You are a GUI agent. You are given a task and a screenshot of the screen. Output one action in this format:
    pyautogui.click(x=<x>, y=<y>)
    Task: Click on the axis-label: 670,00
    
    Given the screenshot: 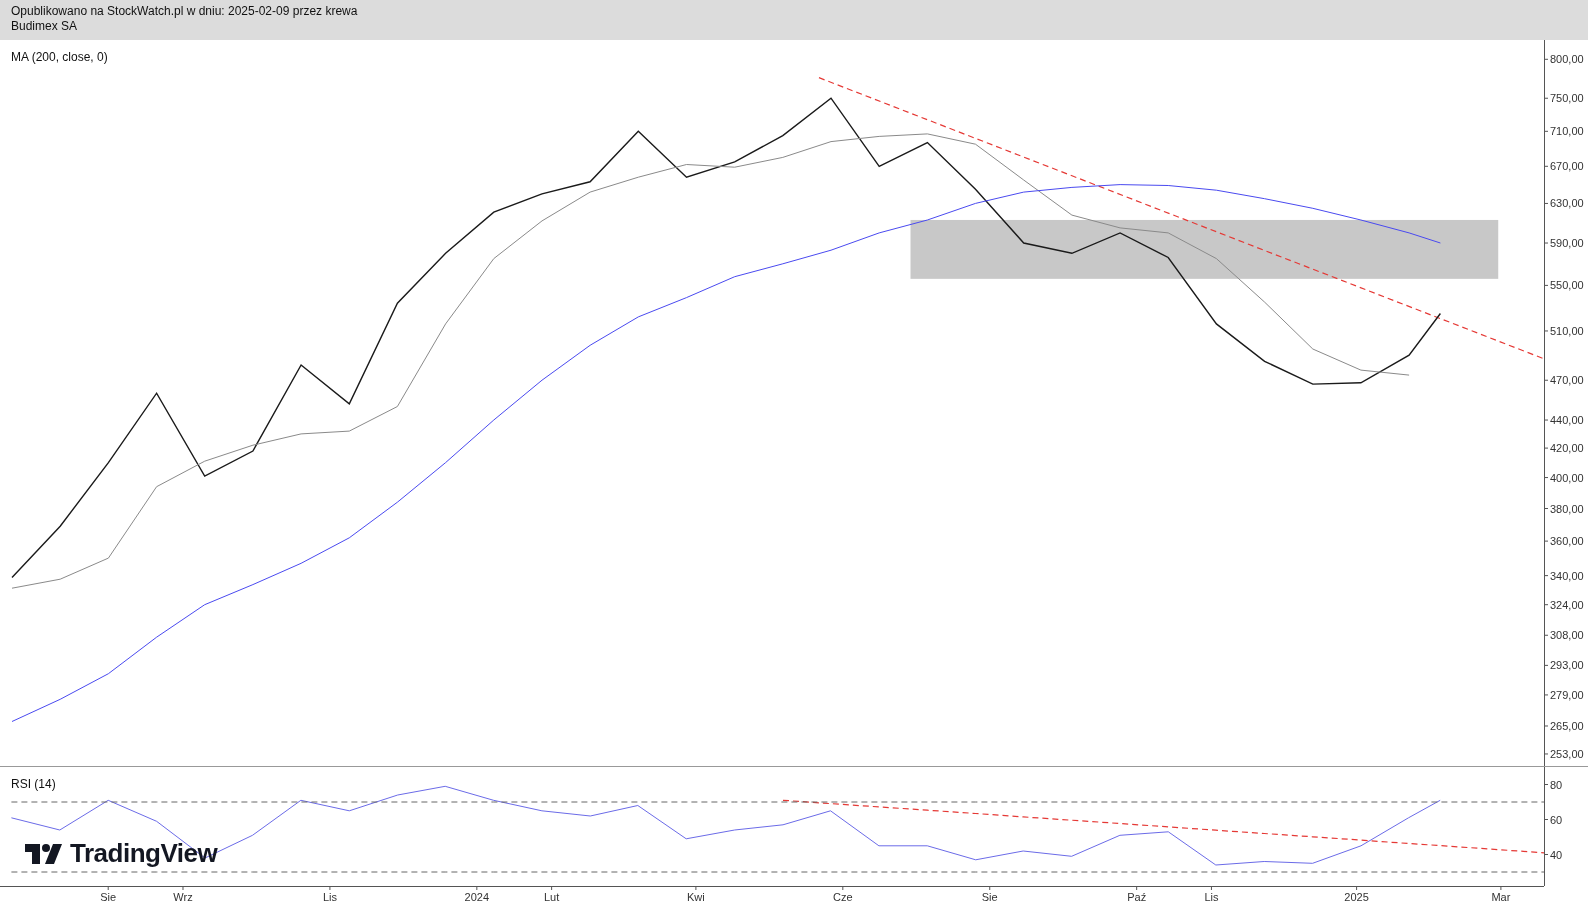 What is the action you would take?
    pyautogui.click(x=1567, y=166)
    